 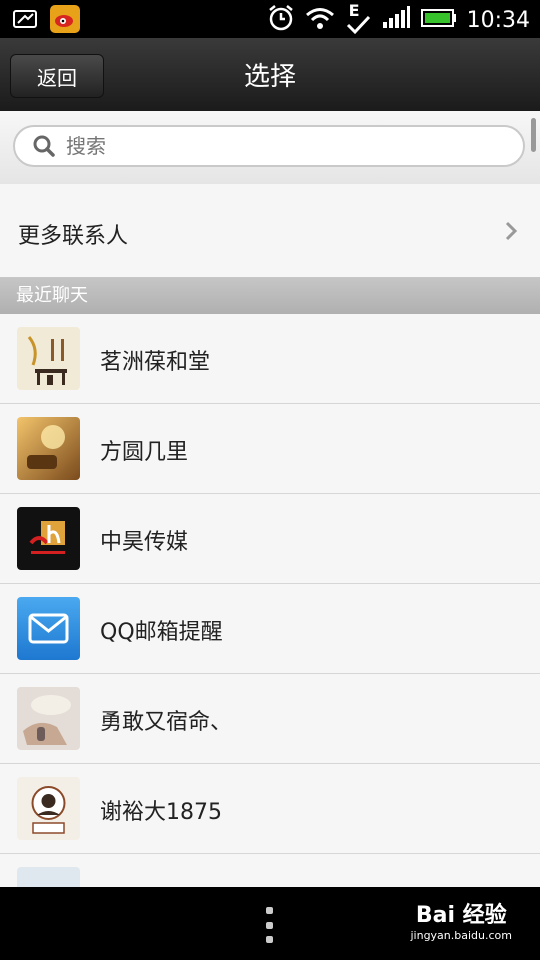 I want to click on list-item: 中昊传媒, so click(x=270, y=539).